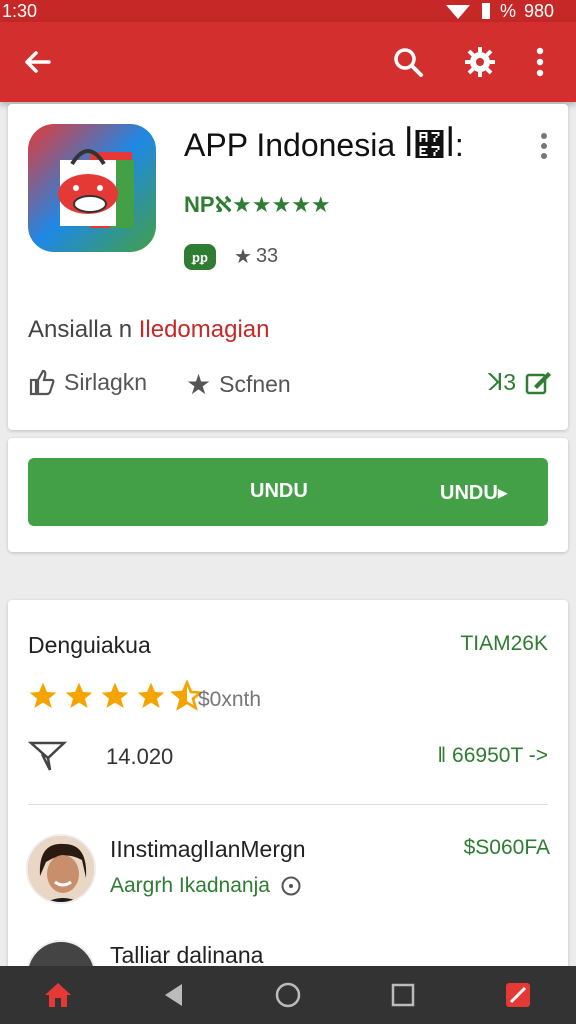 The width and height of the screenshot is (576, 1024). What do you see at coordinates (279, 491) in the screenshot?
I see `install-label: UNDU` at bounding box center [279, 491].